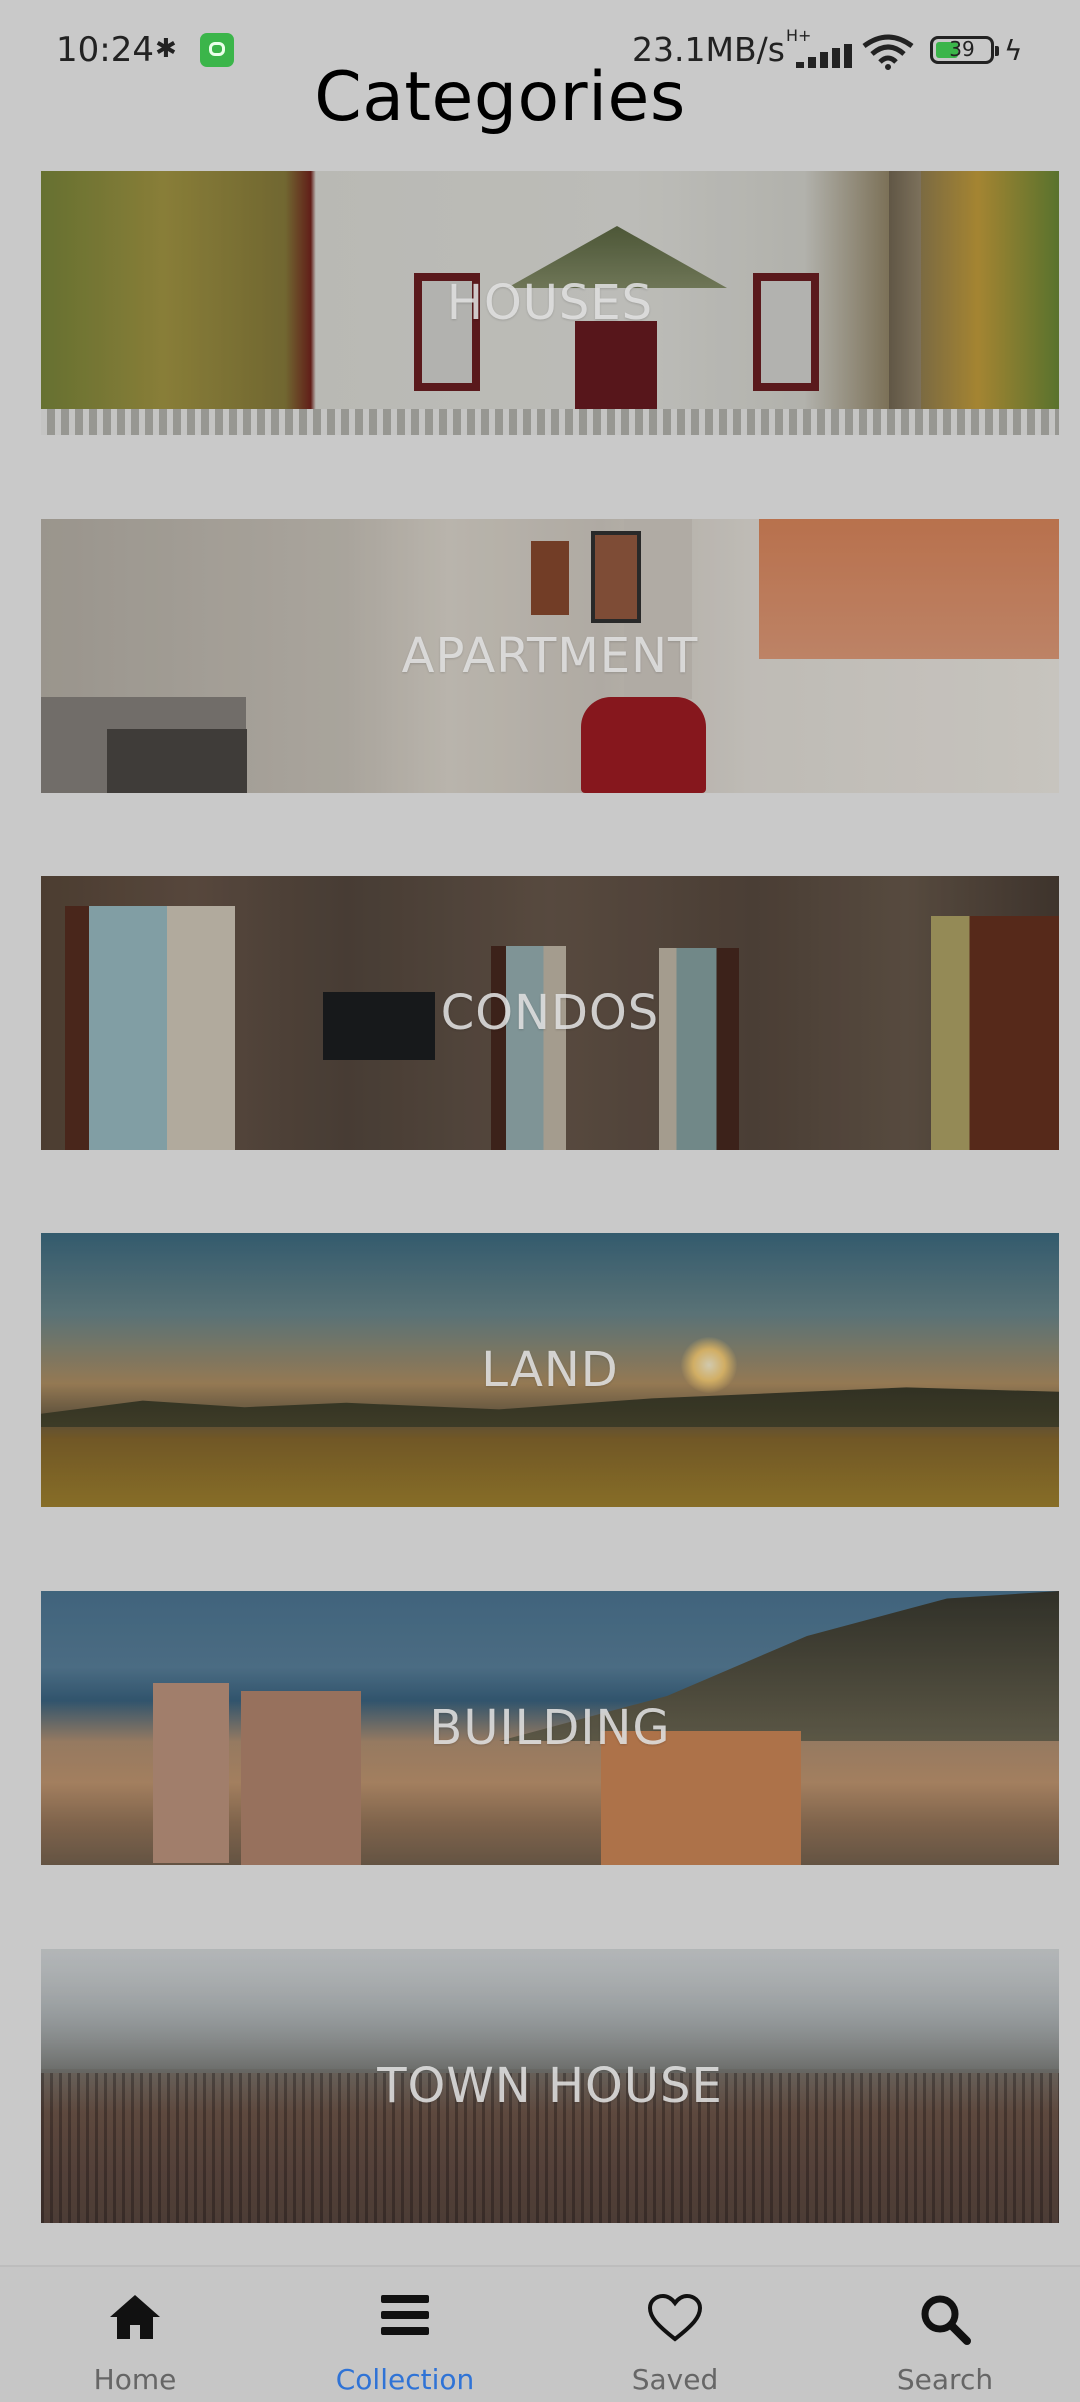 Image resolution: width=1080 pixels, height=2402 pixels. I want to click on nav-label-search: Search, so click(945, 2379).